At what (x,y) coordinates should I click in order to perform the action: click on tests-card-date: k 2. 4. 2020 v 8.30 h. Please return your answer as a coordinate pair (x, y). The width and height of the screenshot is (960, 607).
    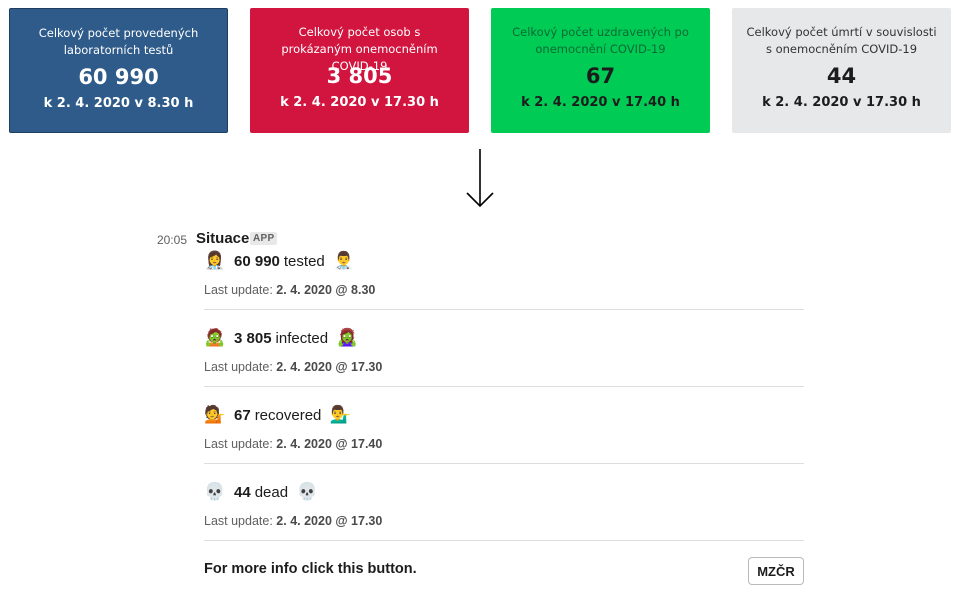
    Looking at the image, I should click on (118, 103).